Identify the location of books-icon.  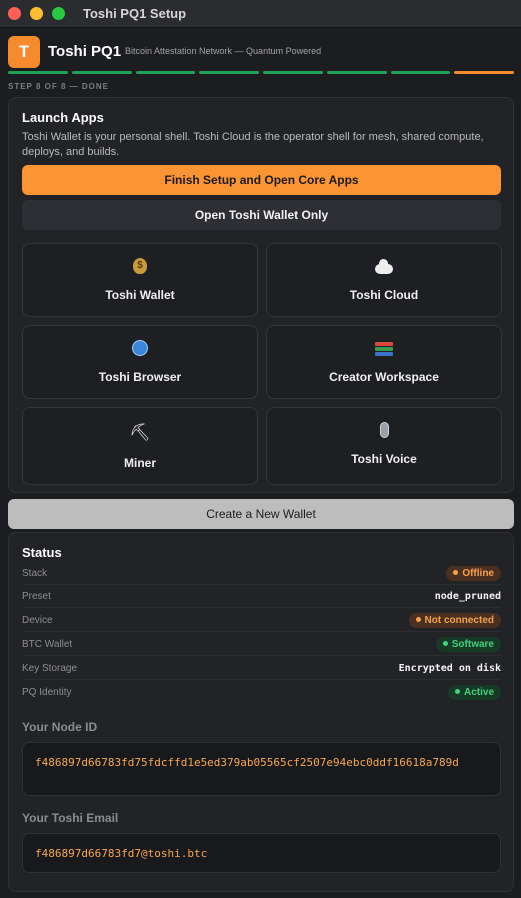
(384, 350).